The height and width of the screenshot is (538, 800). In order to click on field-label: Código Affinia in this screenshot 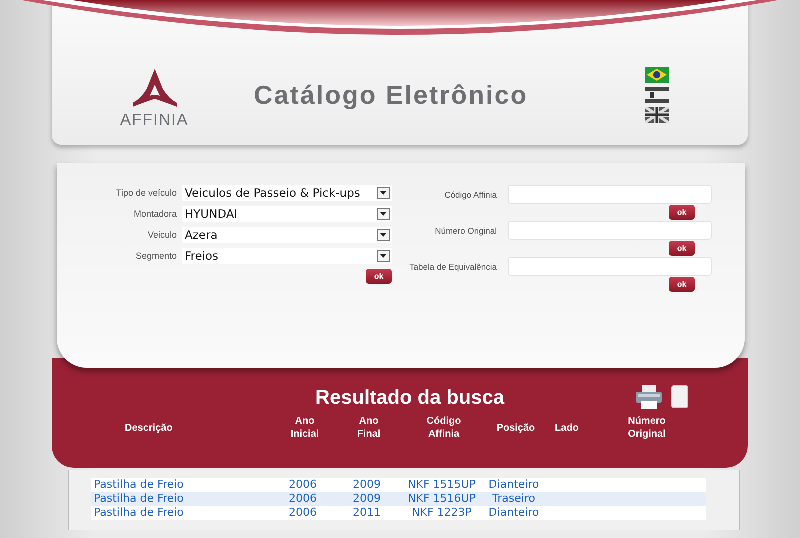, I will do `click(470, 195)`.